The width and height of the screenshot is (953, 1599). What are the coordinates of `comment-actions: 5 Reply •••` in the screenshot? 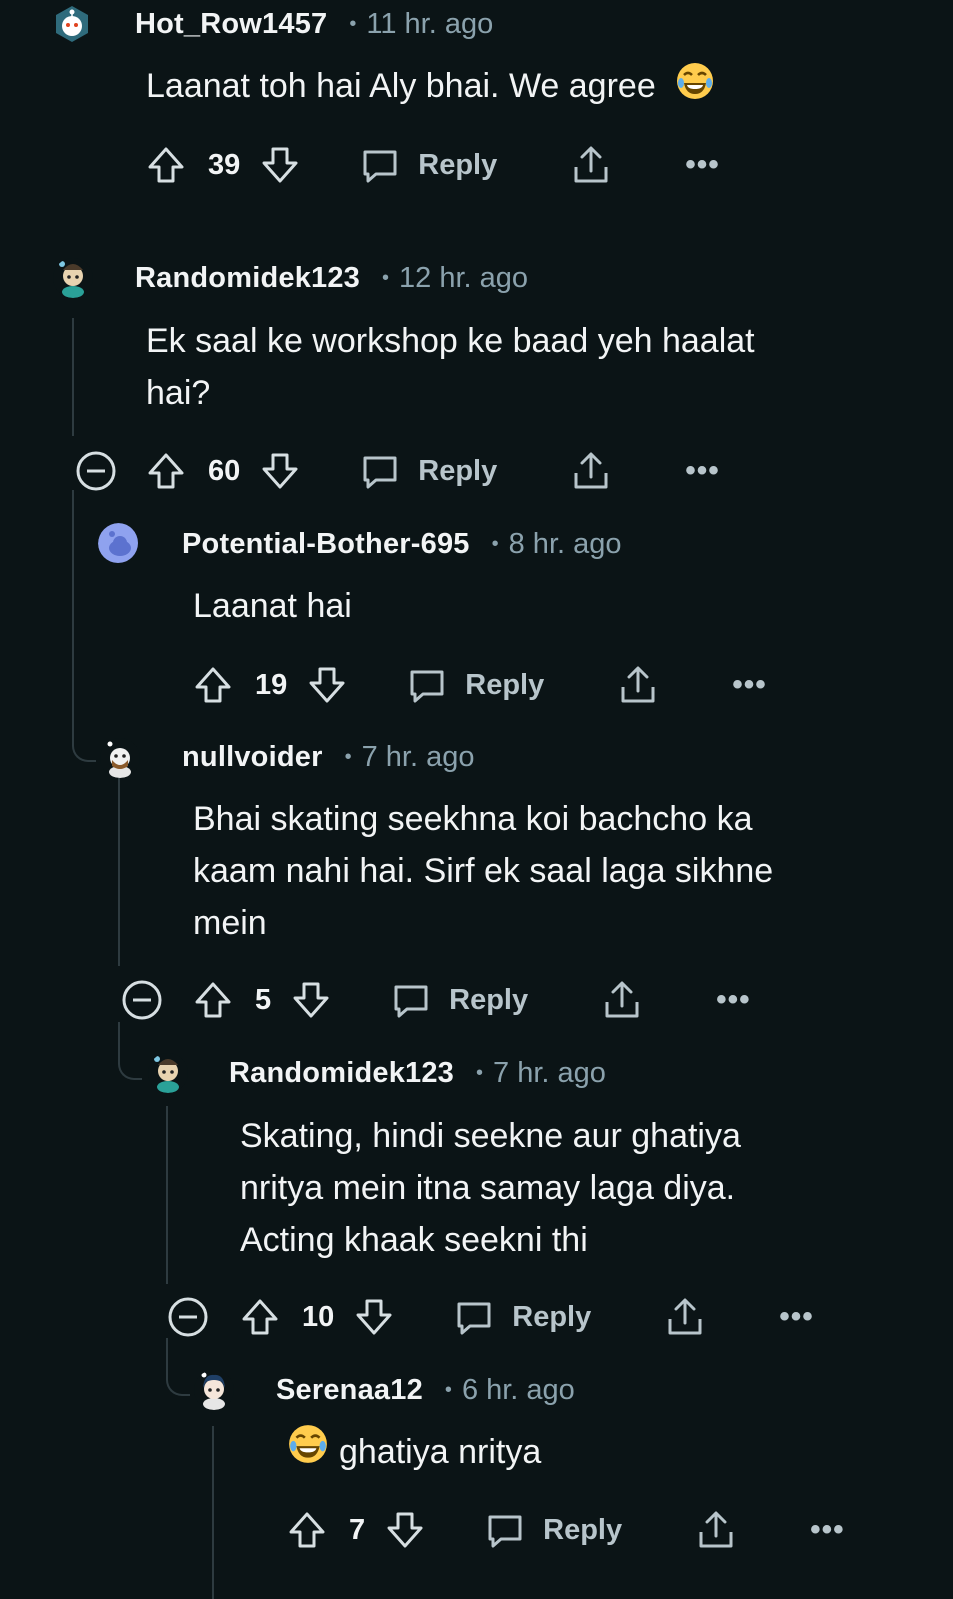 It's located at (472, 1000).